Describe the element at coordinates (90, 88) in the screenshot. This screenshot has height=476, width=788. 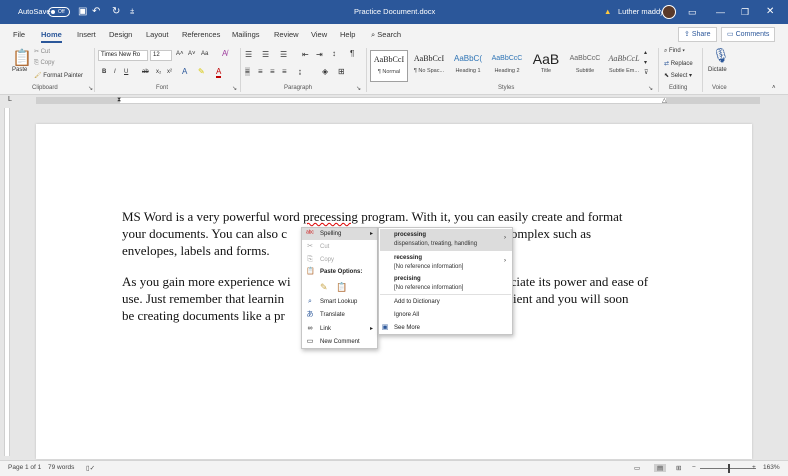
I see `clipboard-launcher-icon: ↘` at that location.